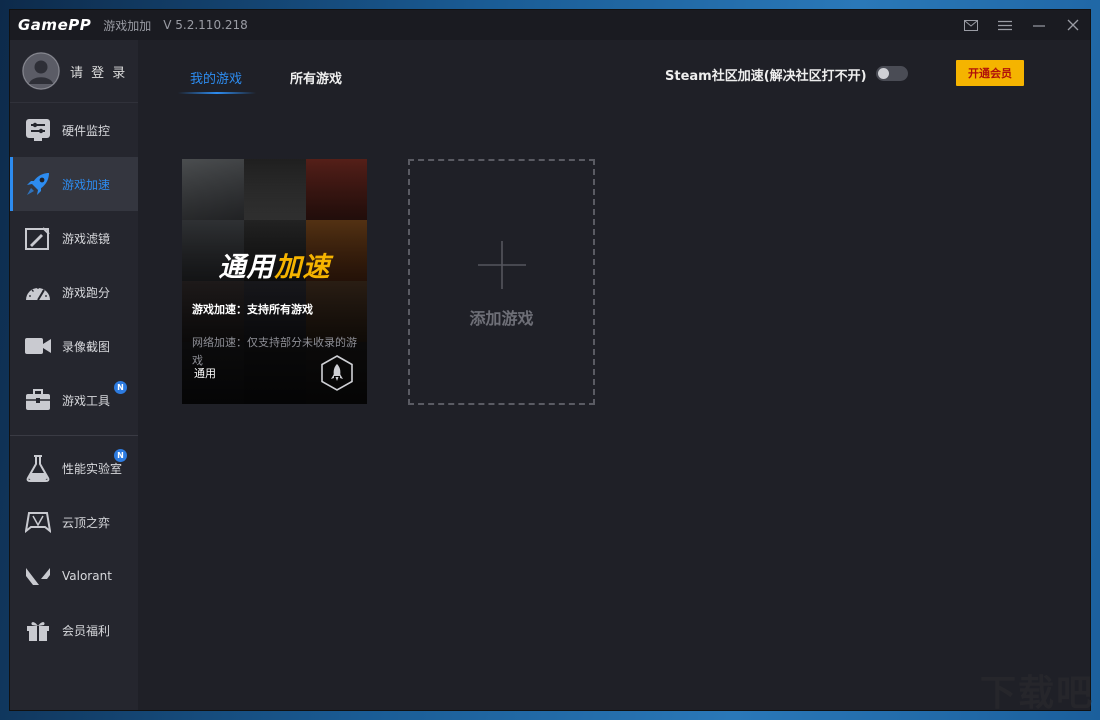  What do you see at coordinates (247, 267) in the screenshot?
I see `card-title-white: 通用` at bounding box center [247, 267].